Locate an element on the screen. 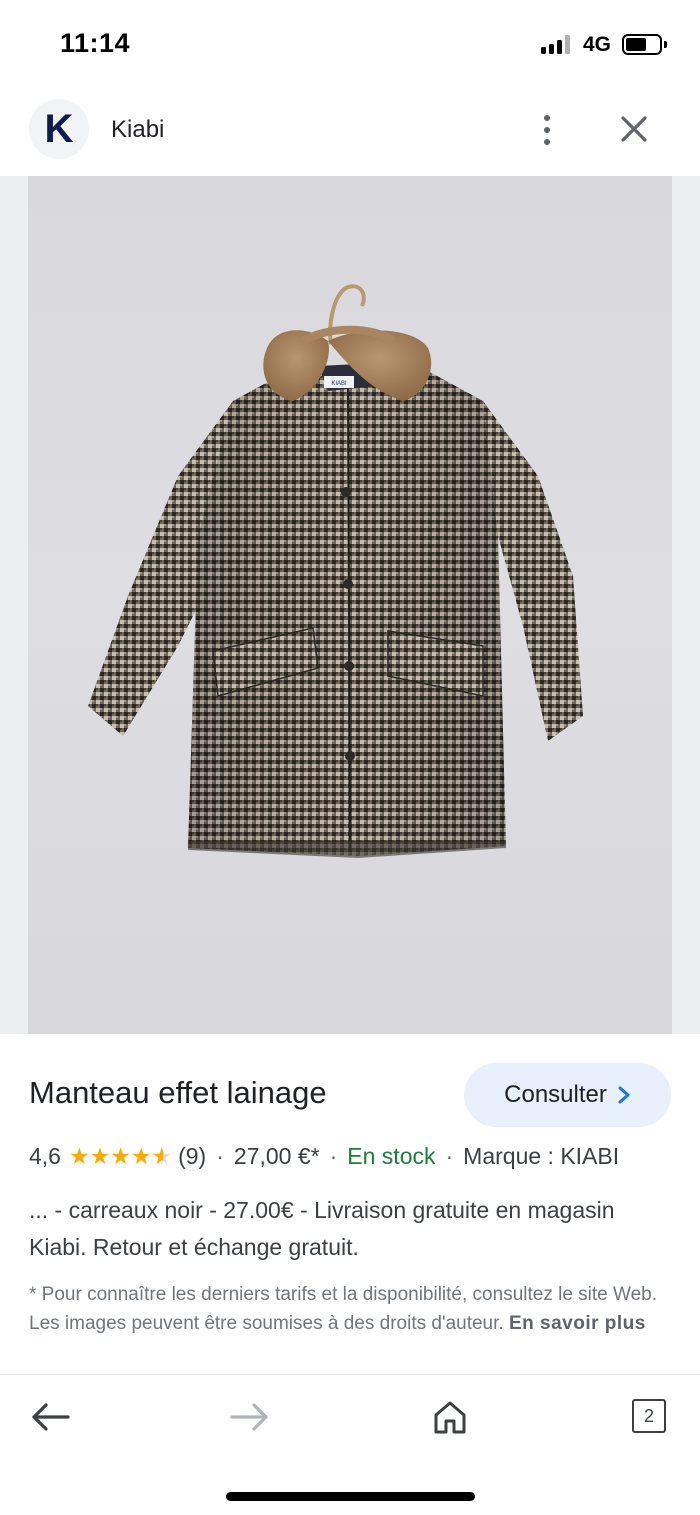 The width and height of the screenshot is (700, 1515). rating-stars: ★ ★ ★ ★ ★ is located at coordinates (120, 1156).